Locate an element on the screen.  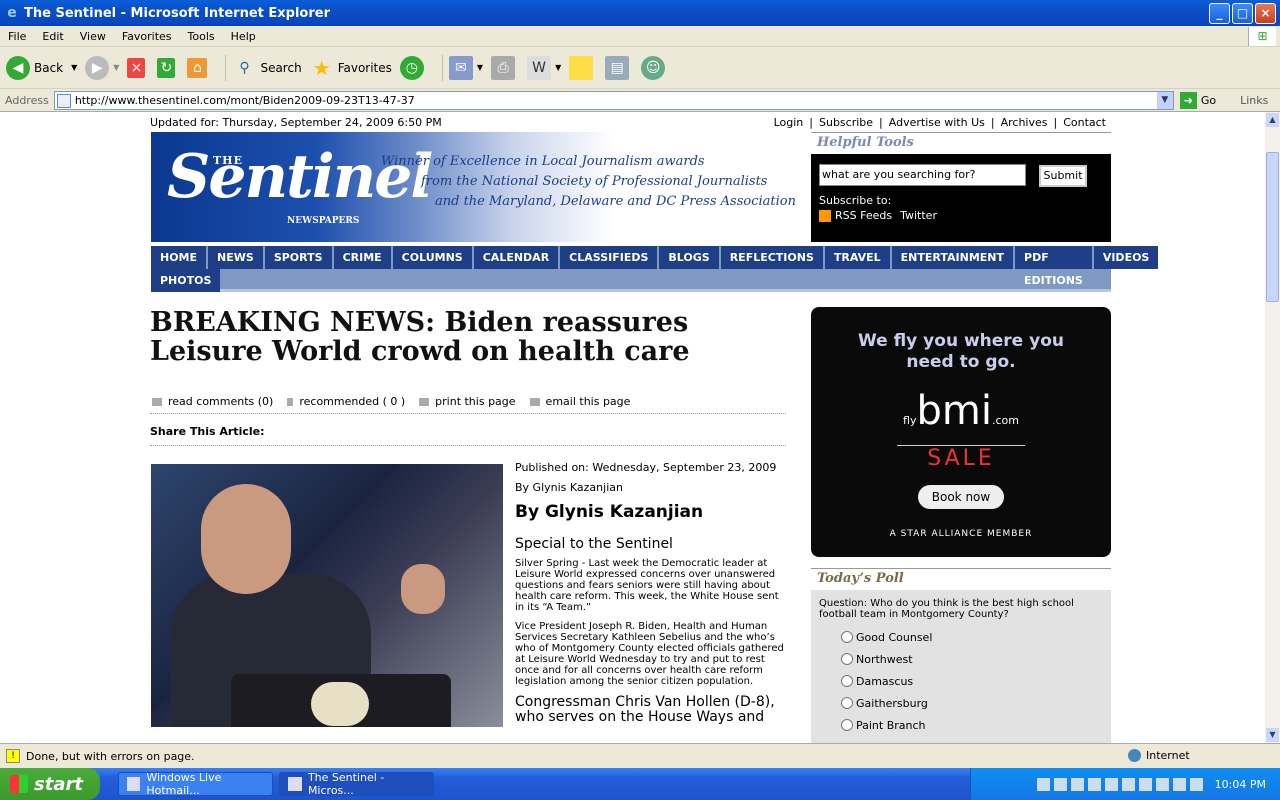
poll-option: Paint Branch is located at coordinates (961, 725).